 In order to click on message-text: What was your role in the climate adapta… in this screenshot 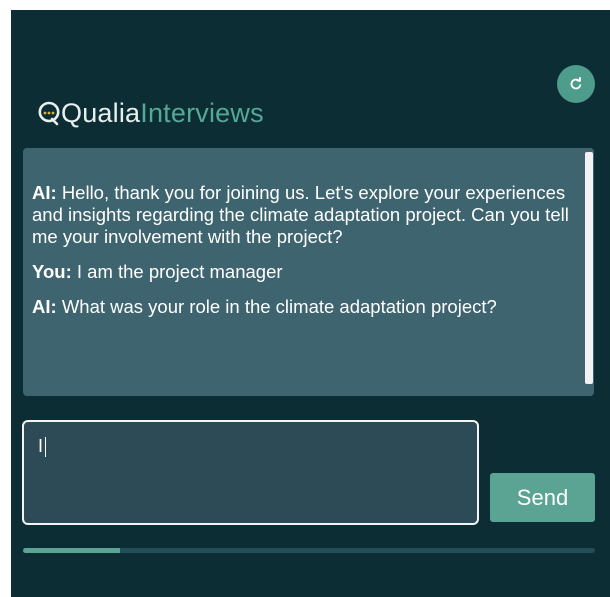, I will do `click(279, 306)`.